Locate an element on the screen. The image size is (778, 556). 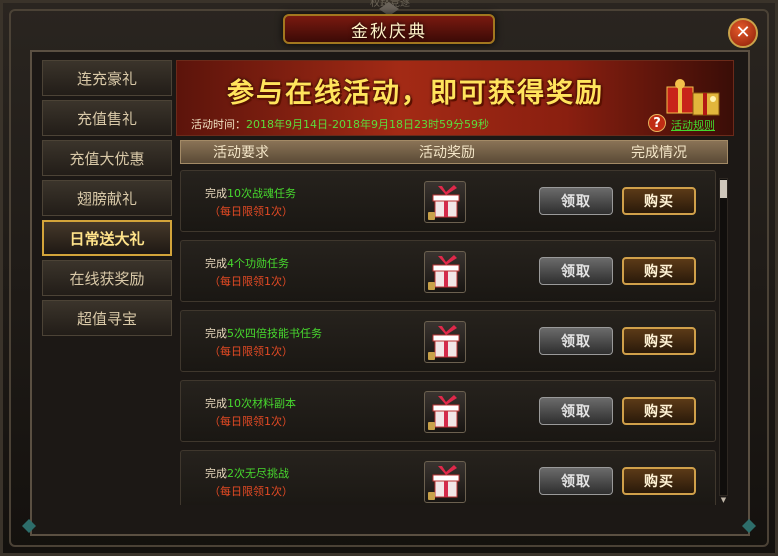
sidebar-item-label: 连充豪礼 is located at coordinates (106, 78).